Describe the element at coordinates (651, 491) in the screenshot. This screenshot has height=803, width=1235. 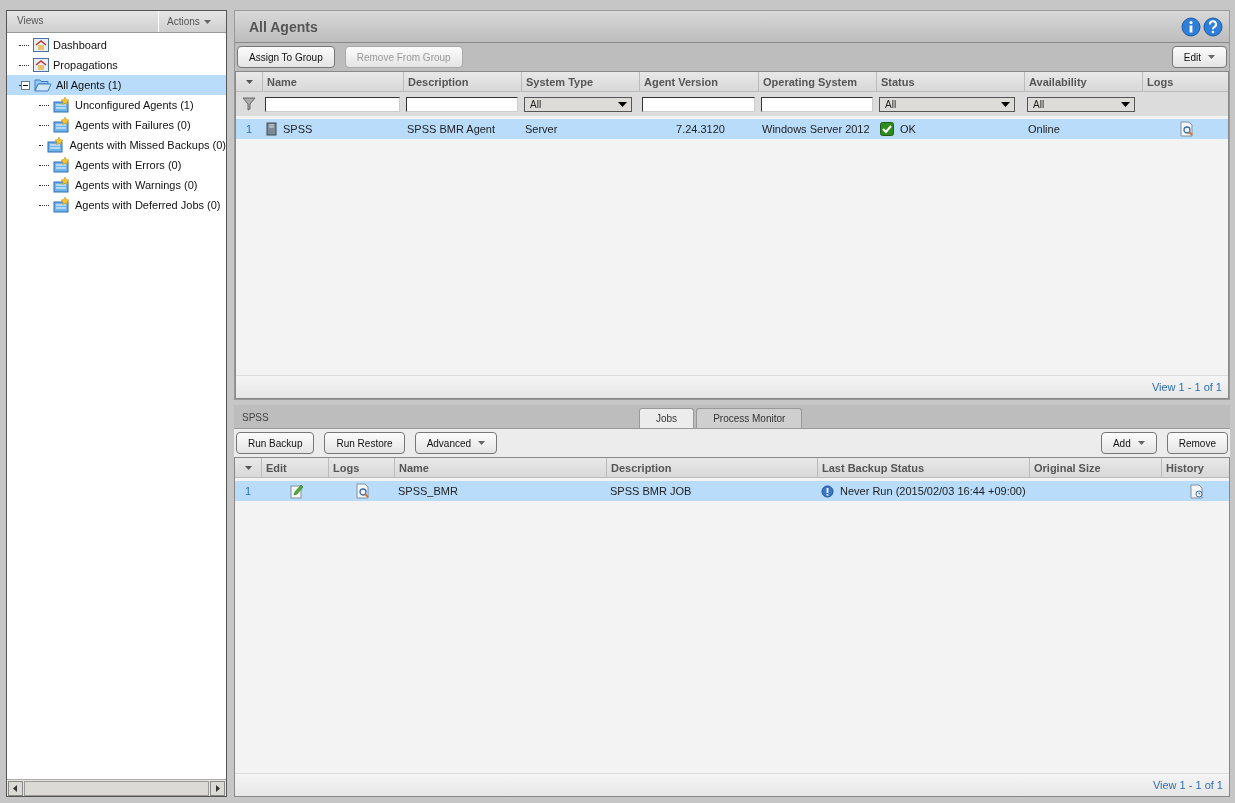
I see `table-cell-text: SPSS BMR JOB` at that location.